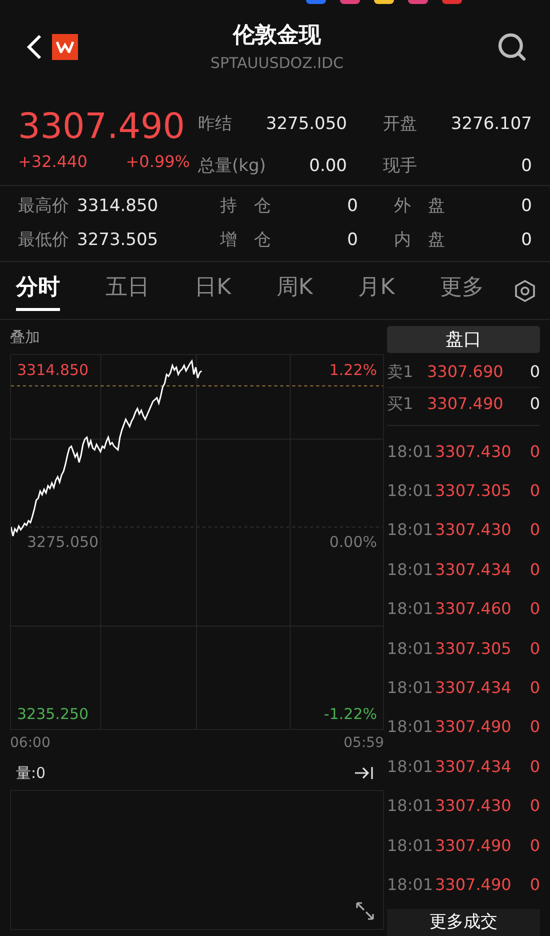 This screenshot has height=936, width=550. Describe the element at coordinates (117, 206) in the screenshot. I see `stat-value: 3314.850` at that location.